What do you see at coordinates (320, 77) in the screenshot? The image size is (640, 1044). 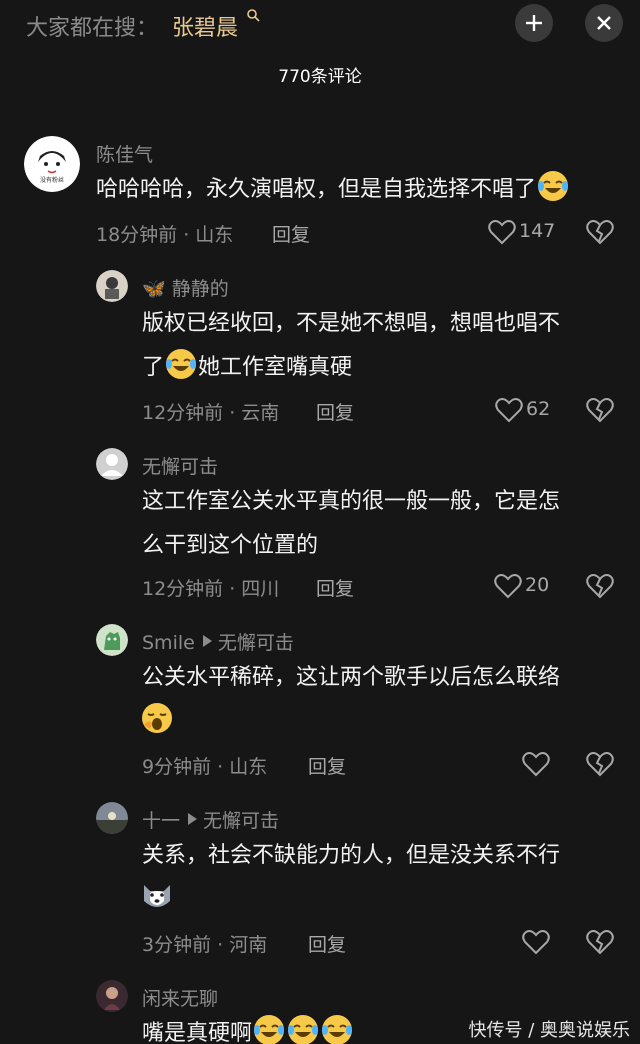 I see `comments-count: 770条评论` at bounding box center [320, 77].